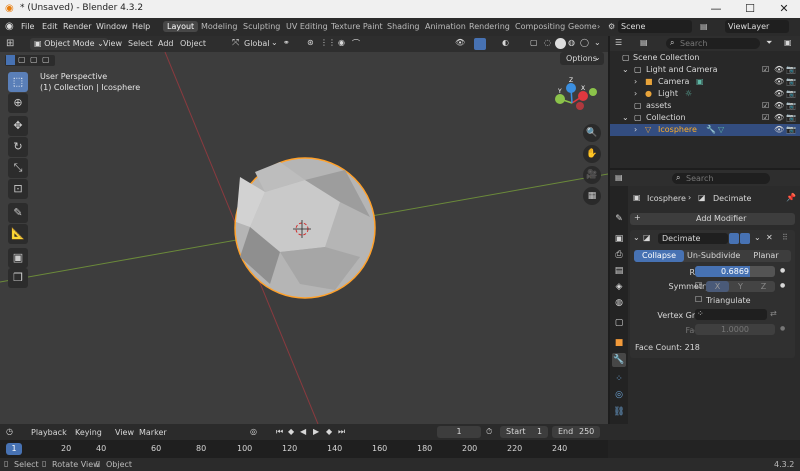  What do you see at coordinates (112, 26) in the screenshot?
I see `menu-window: Window` at bounding box center [112, 26].